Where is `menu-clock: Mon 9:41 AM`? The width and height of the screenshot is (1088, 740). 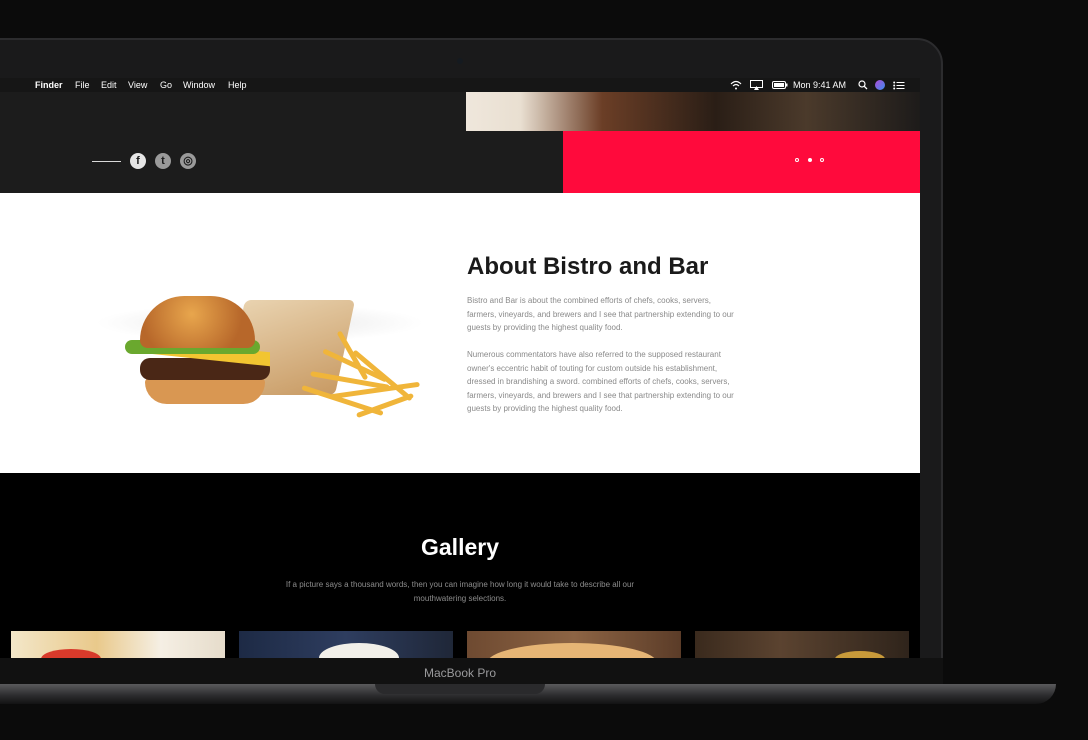
menu-clock: Mon 9:41 AM is located at coordinates (819, 85).